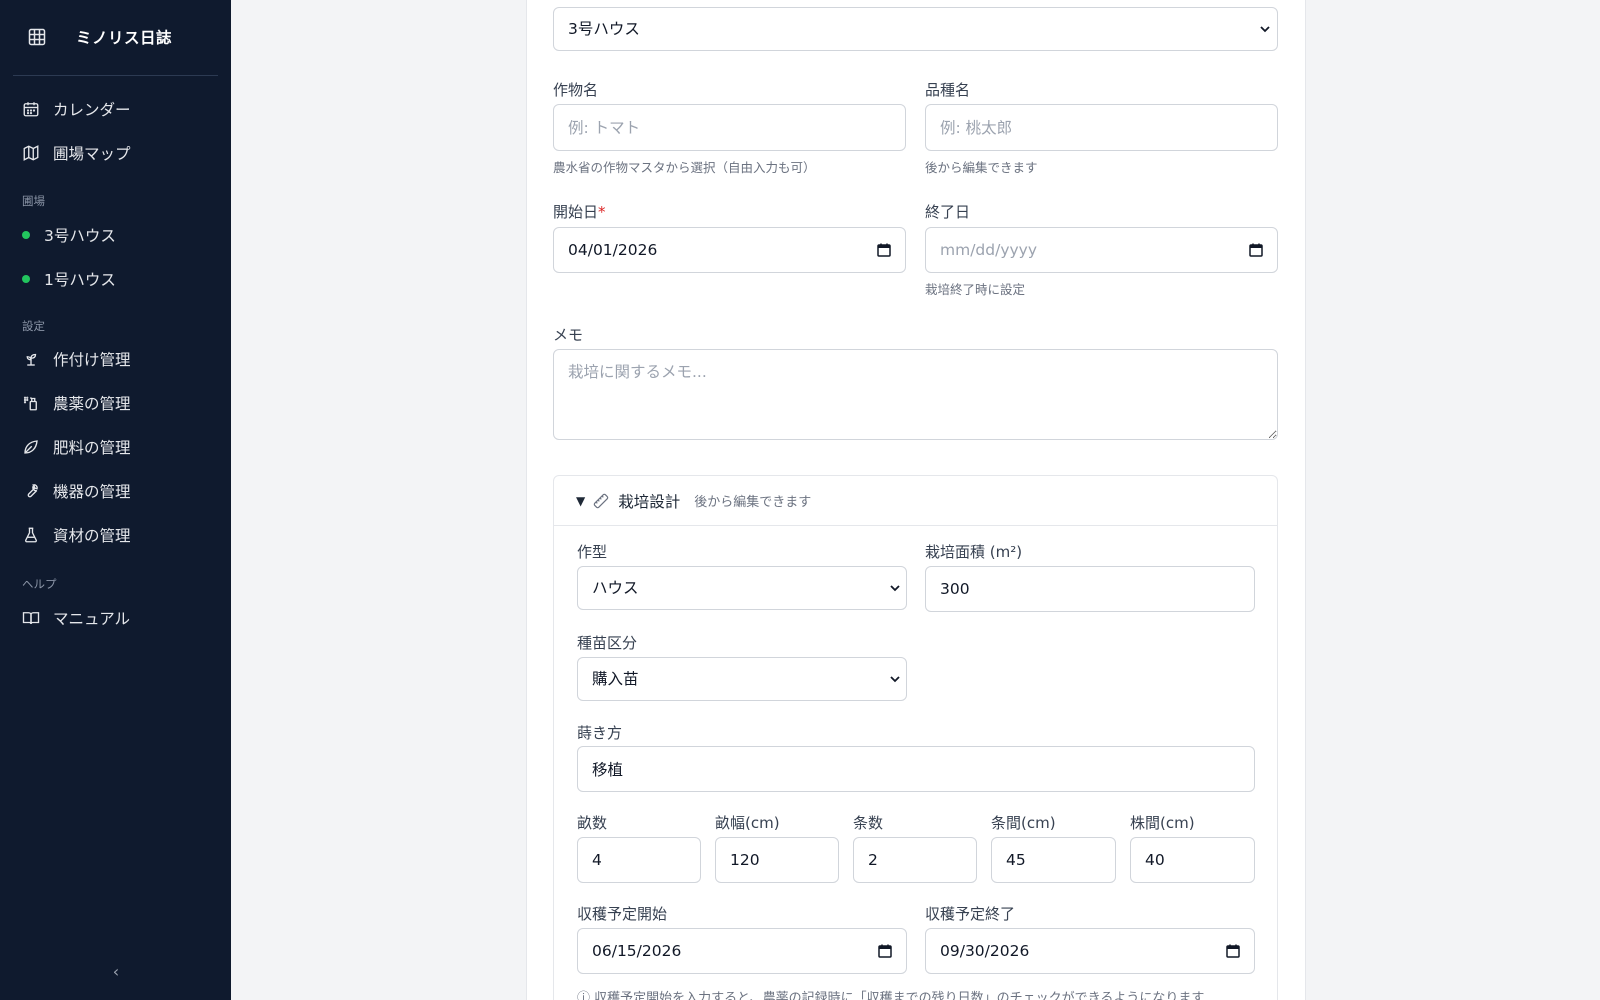 The image size is (1600, 1000). I want to click on sprout-icon, so click(31, 359).